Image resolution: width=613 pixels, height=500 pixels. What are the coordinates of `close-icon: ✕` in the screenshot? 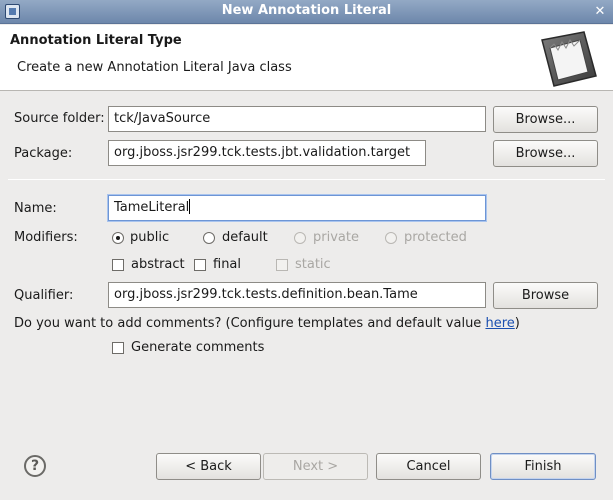 It's located at (600, 12).